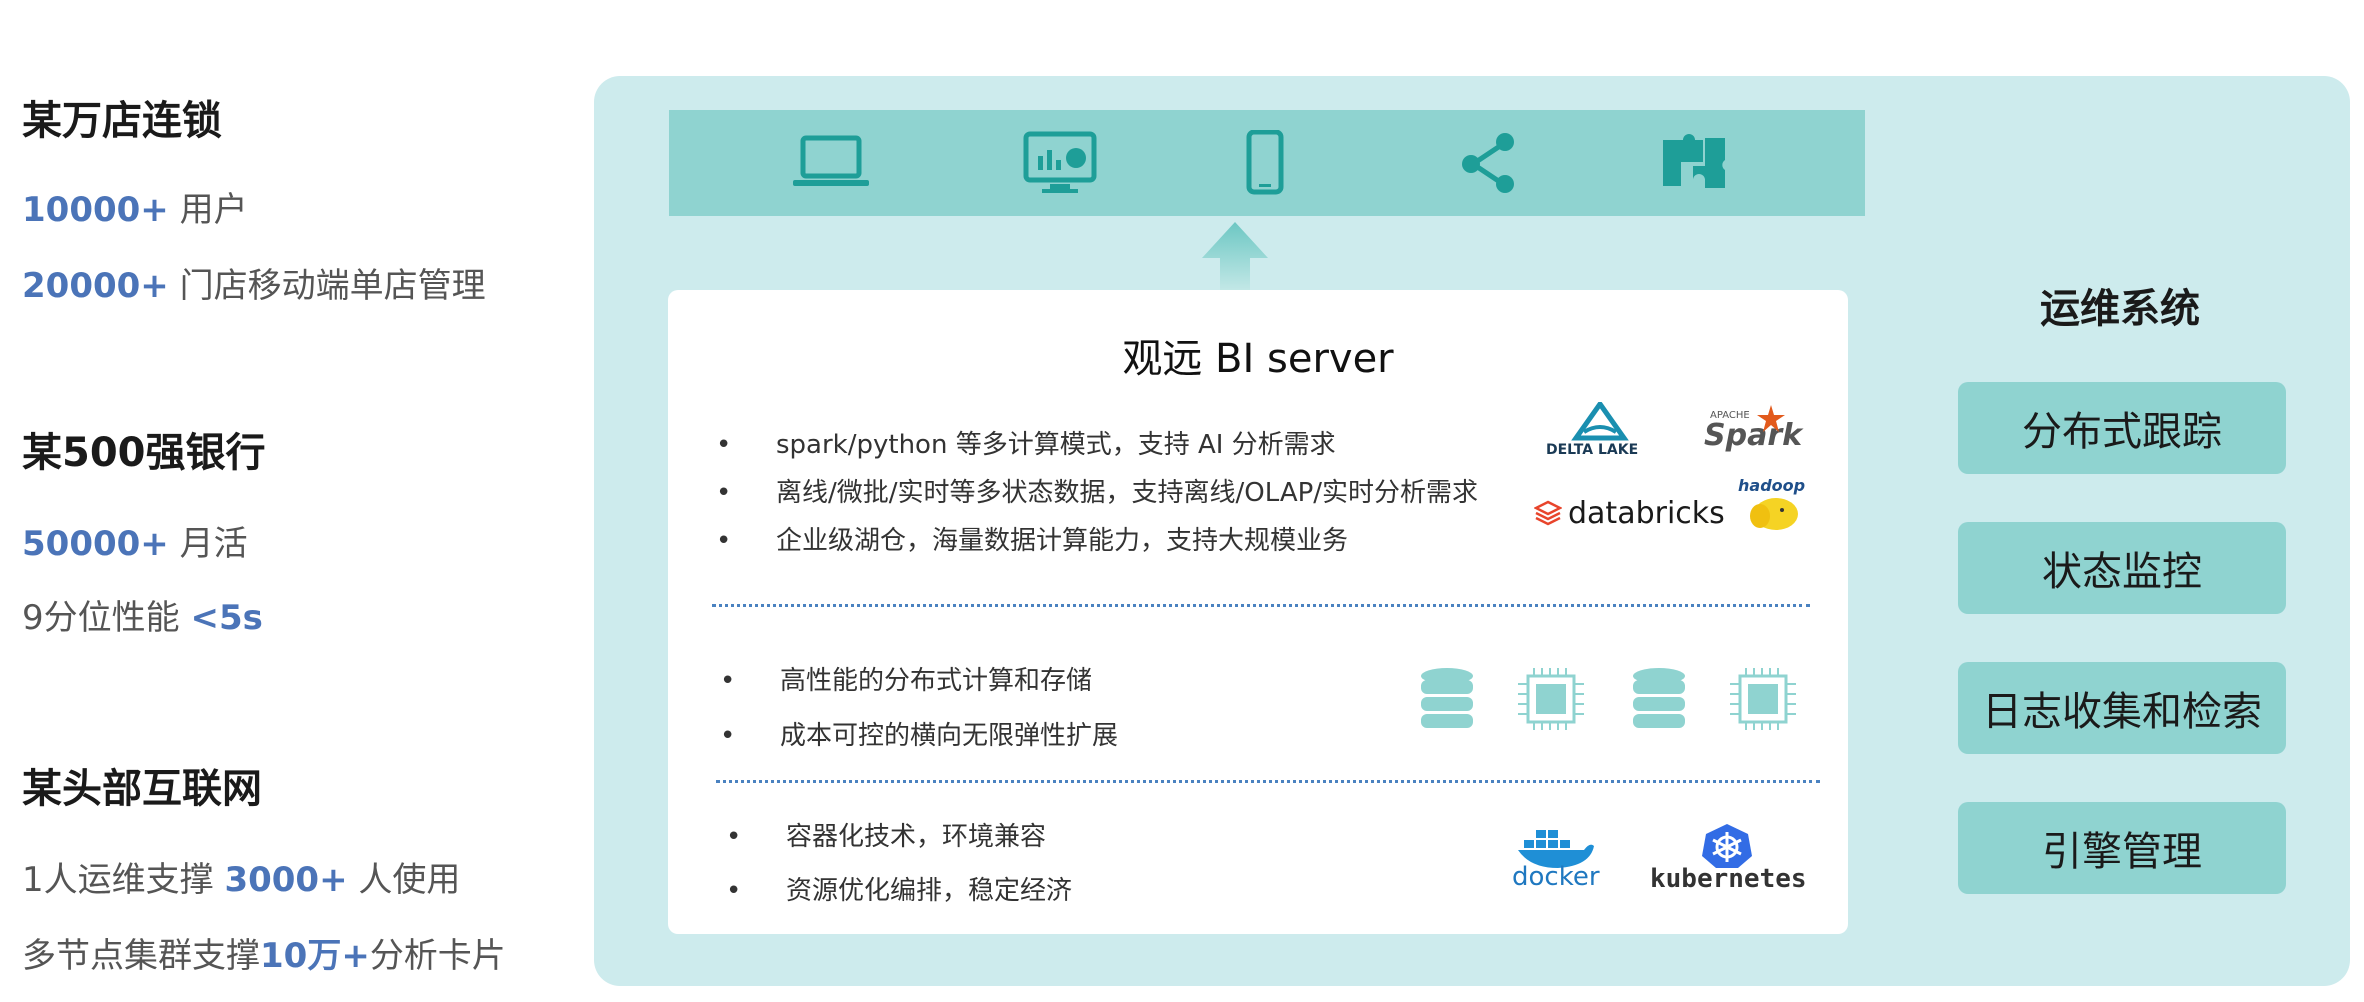  What do you see at coordinates (208, 210) in the screenshot?
I see `stat-text: 用户` at bounding box center [208, 210].